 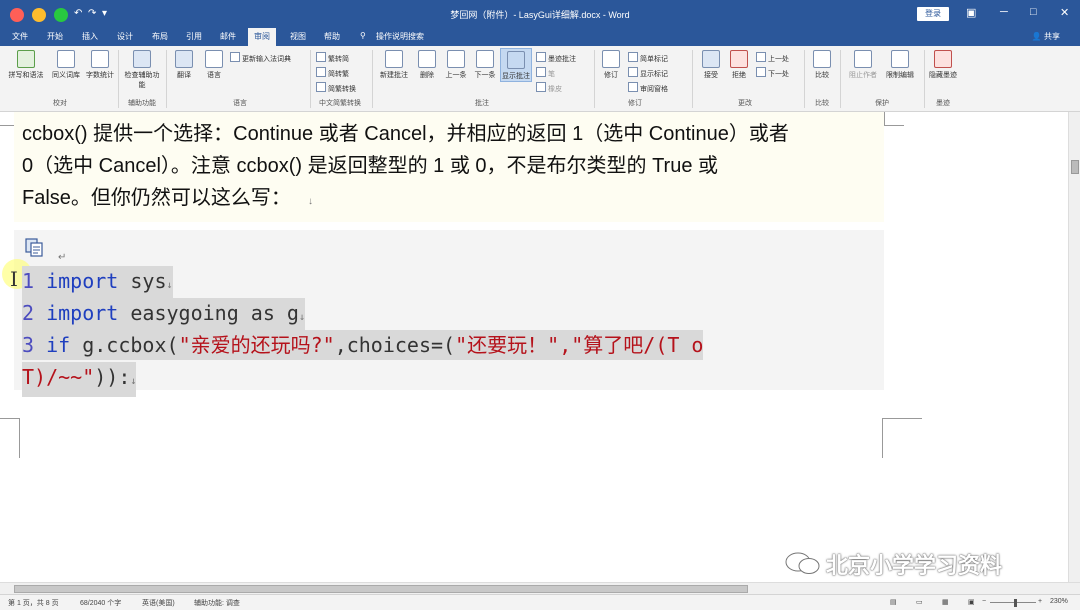 What do you see at coordinates (427, 75) in the screenshot?
I see `delete-comment-label: 删除` at bounding box center [427, 75].